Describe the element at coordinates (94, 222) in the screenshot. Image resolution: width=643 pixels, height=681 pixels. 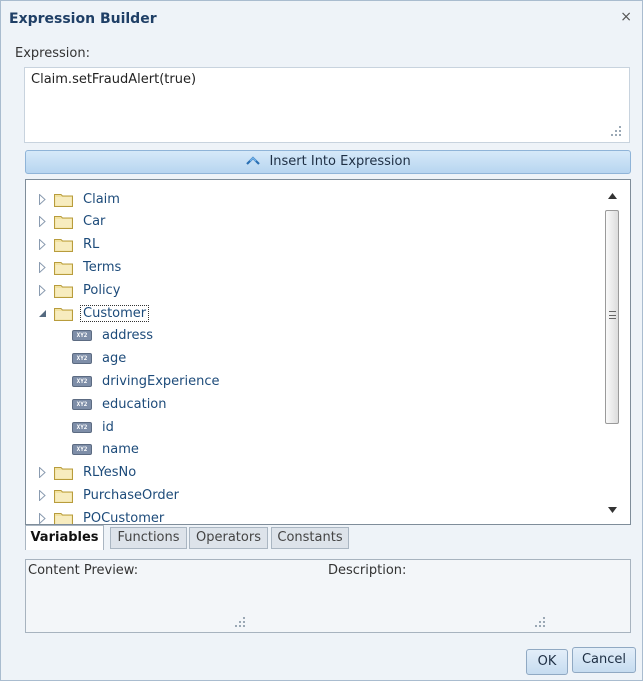
I see `tree-node-label: Car` at that location.